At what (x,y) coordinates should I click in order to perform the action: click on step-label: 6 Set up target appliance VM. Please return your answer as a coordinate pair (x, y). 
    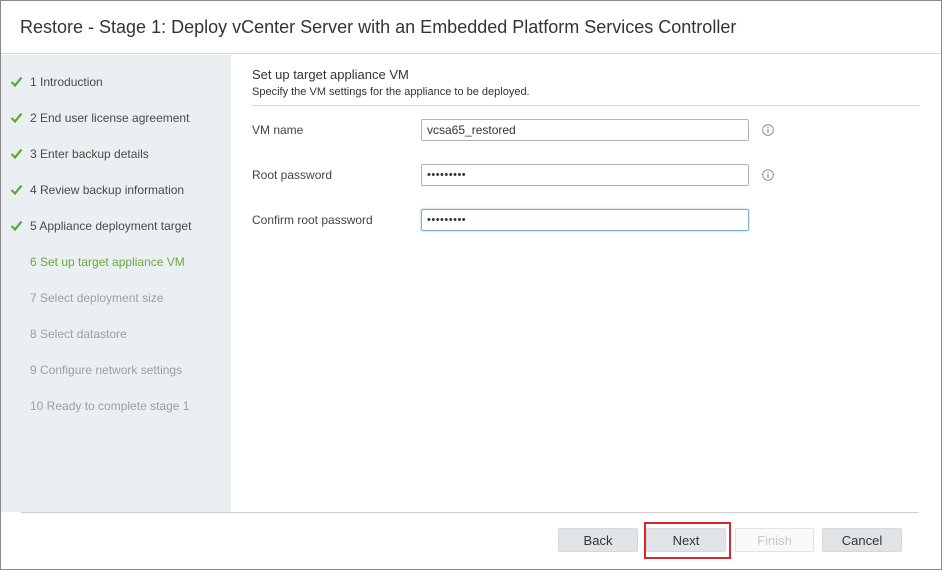
    Looking at the image, I should click on (107, 262).